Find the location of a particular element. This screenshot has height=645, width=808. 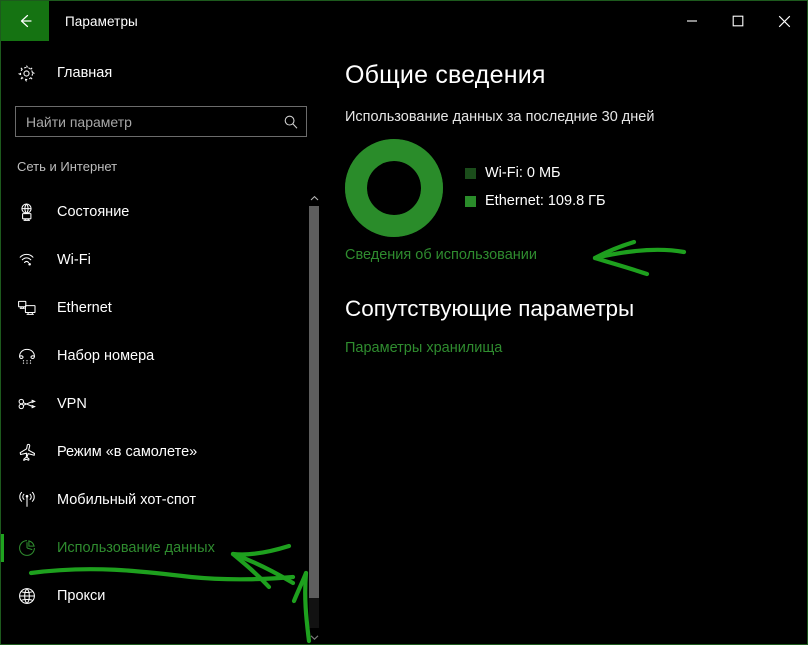

legend-swatch-ethernet is located at coordinates (470, 201).